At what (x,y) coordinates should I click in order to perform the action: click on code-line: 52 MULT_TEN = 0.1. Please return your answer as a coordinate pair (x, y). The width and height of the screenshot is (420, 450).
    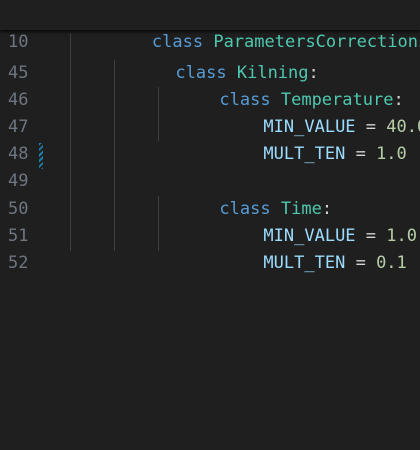
    Looking at the image, I should click on (210, 248).